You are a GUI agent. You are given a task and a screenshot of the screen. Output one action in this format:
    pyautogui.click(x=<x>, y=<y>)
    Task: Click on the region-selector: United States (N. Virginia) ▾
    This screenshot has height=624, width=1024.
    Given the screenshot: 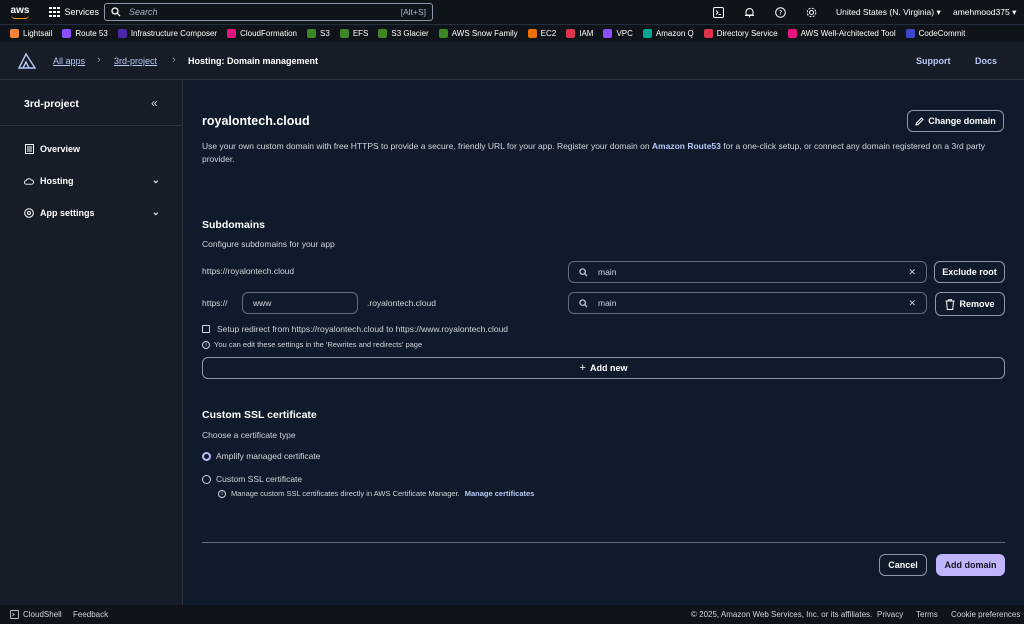 What is the action you would take?
    pyautogui.click(x=888, y=12)
    